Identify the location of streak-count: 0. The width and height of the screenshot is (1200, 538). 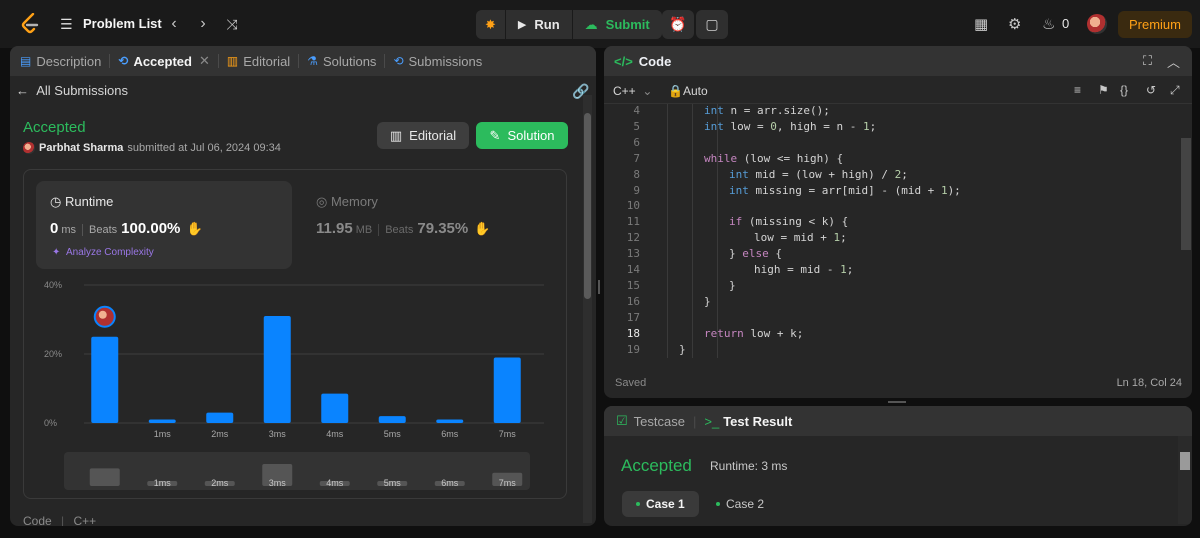
(1066, 23).